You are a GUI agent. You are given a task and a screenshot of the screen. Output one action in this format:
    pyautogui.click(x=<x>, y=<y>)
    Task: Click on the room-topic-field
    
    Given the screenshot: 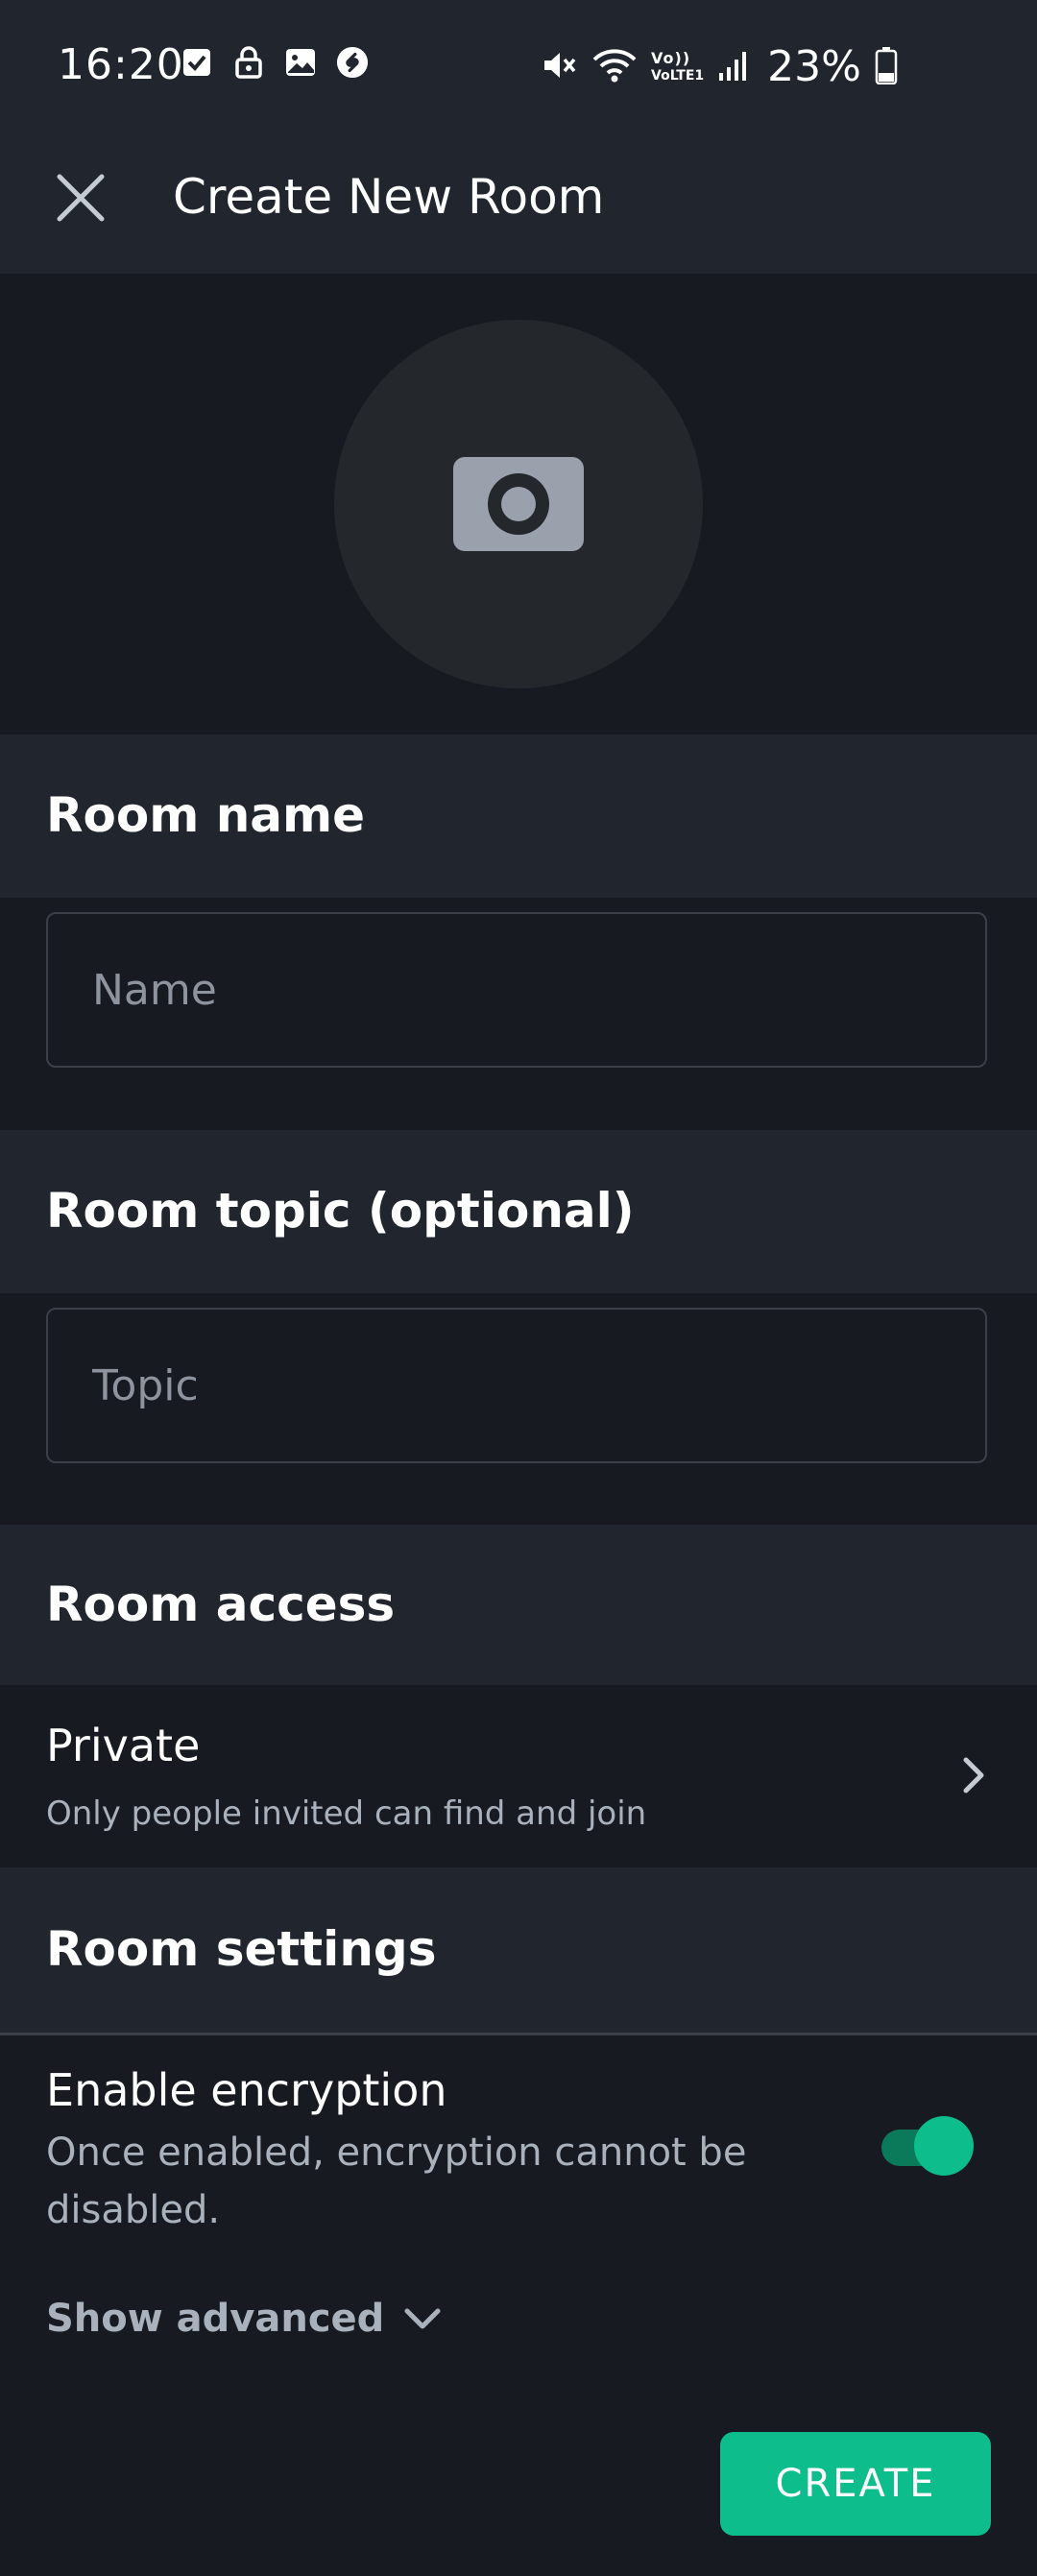 What is the action you would take?
    pyautogui.click(x=516, y=1385)
    